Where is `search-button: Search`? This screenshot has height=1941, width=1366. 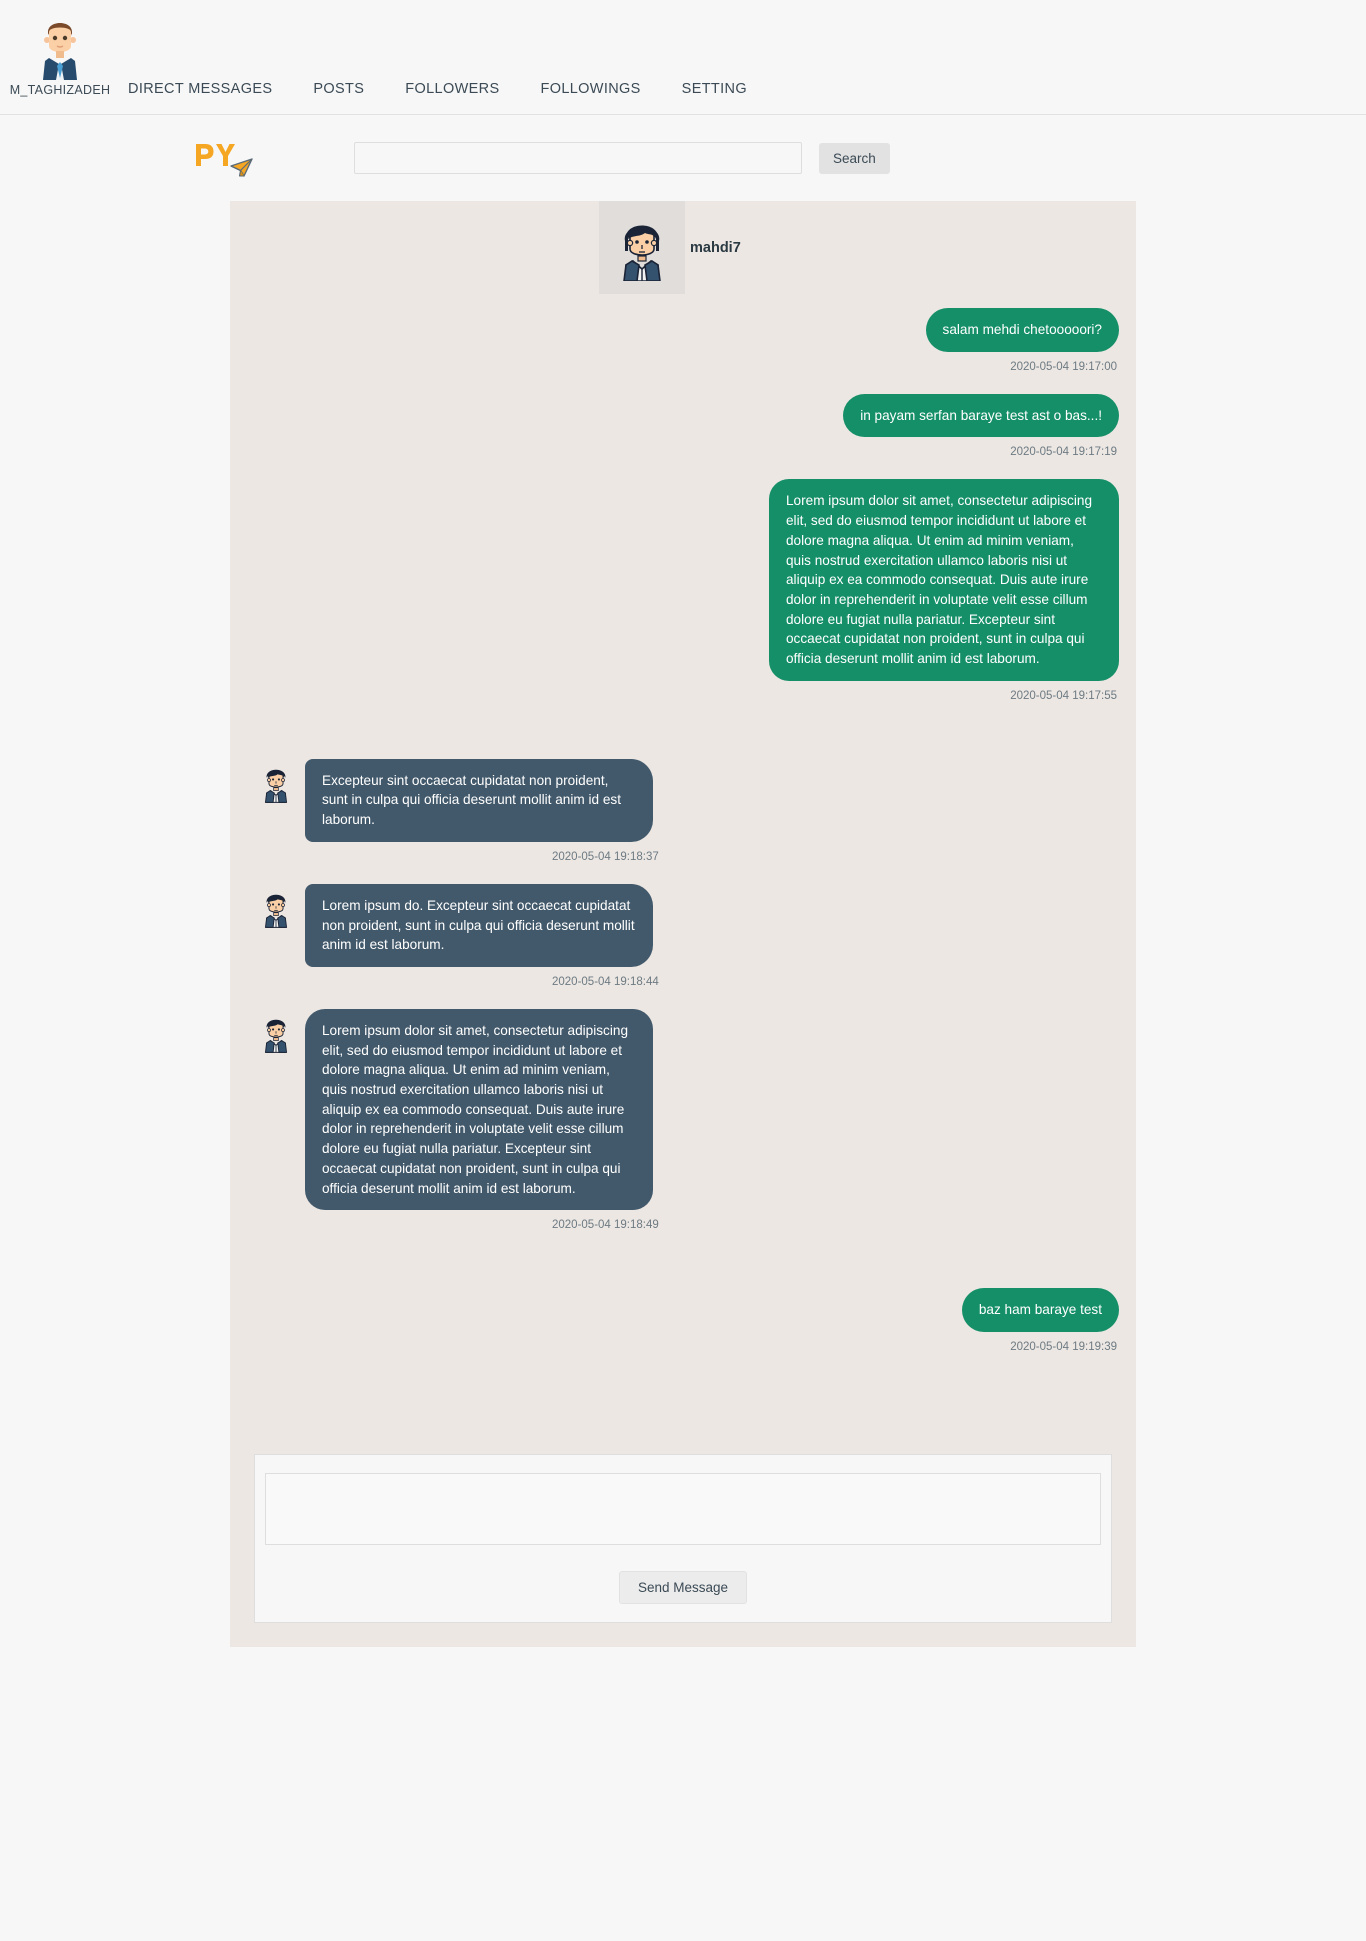 search-button: Search is located at coordinates (854, 158).